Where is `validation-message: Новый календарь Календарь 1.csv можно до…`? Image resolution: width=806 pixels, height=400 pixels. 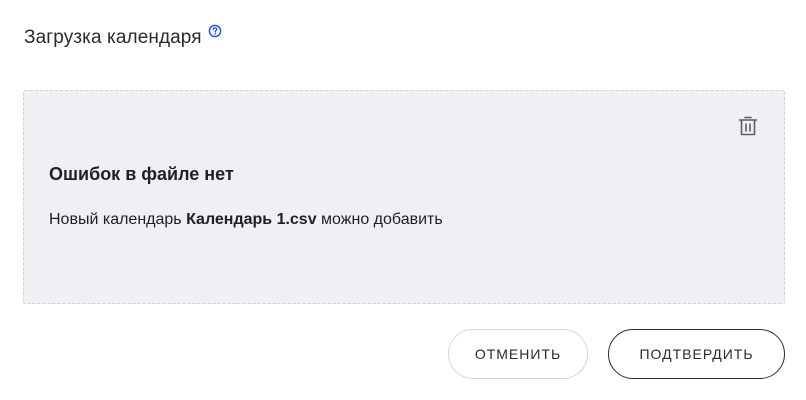 validation-message: Новый календарь Календарь 1.csv можно до… is located at coordinates (246, 220).